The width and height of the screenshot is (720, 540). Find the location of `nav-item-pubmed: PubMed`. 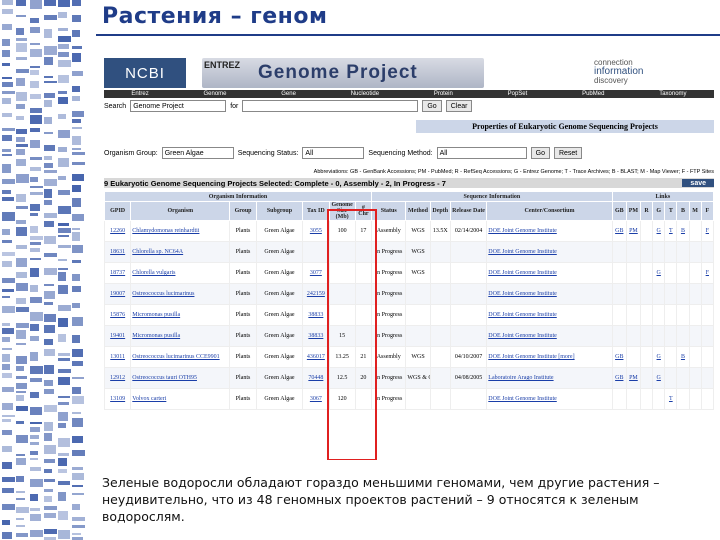

nav-item-pubmed: PubMed is located at coordinates (593, 94).